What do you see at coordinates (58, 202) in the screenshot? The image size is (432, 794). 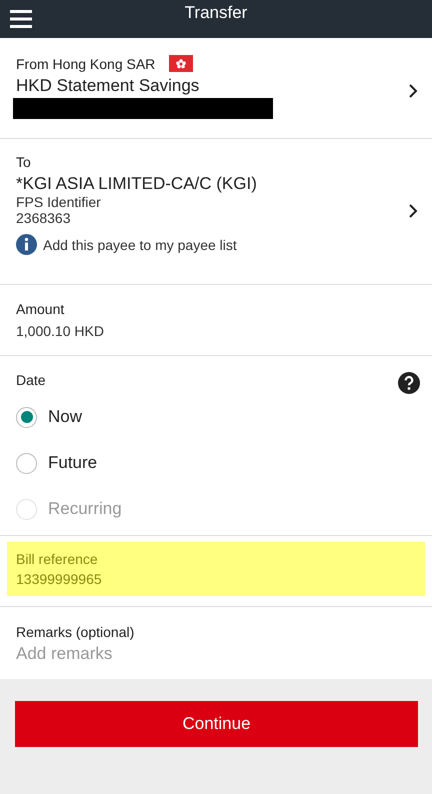 I see `identifier-type: FPS Identifier` at bounding box center [58, 202].